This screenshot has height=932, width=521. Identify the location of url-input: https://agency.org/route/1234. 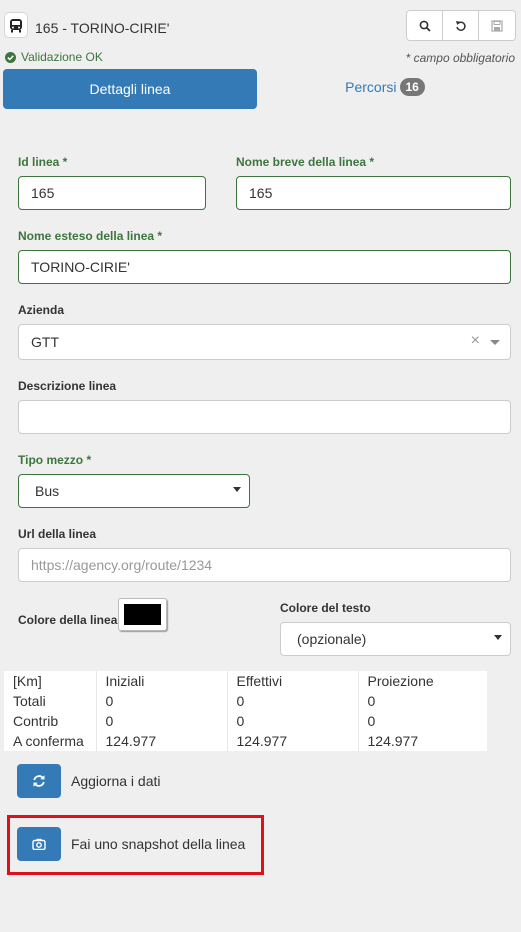
(264, 565).